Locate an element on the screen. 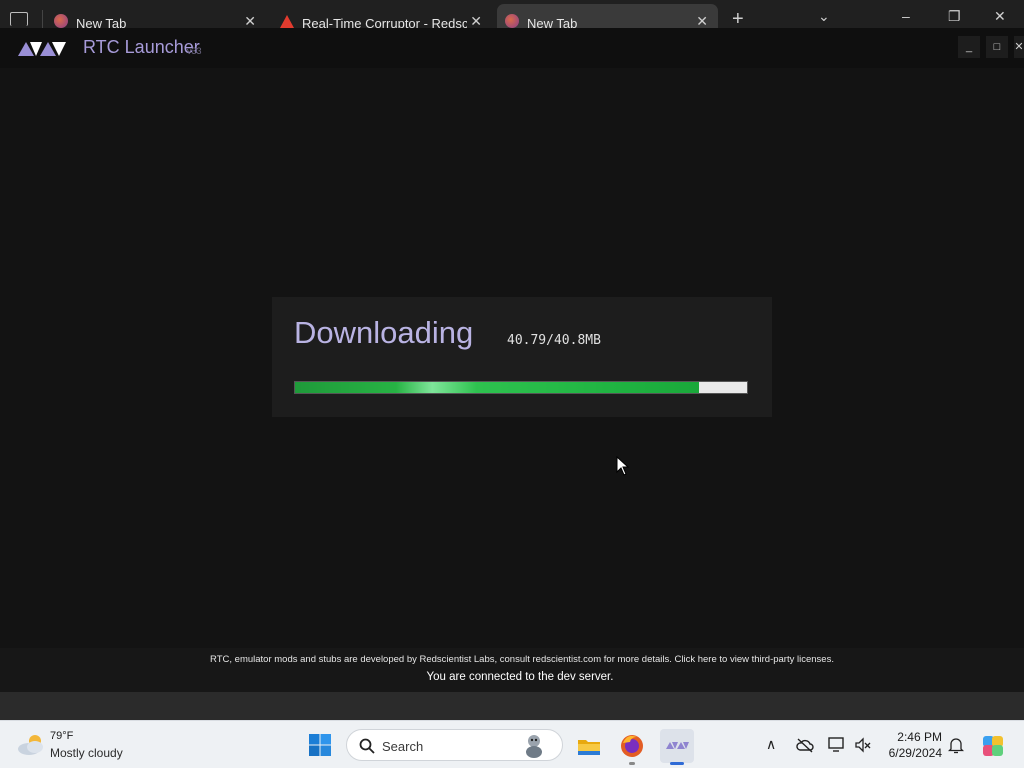 This screenshot has height=768, width=1024. window-close-button: ✕ is located at coordinates (1000, 16).